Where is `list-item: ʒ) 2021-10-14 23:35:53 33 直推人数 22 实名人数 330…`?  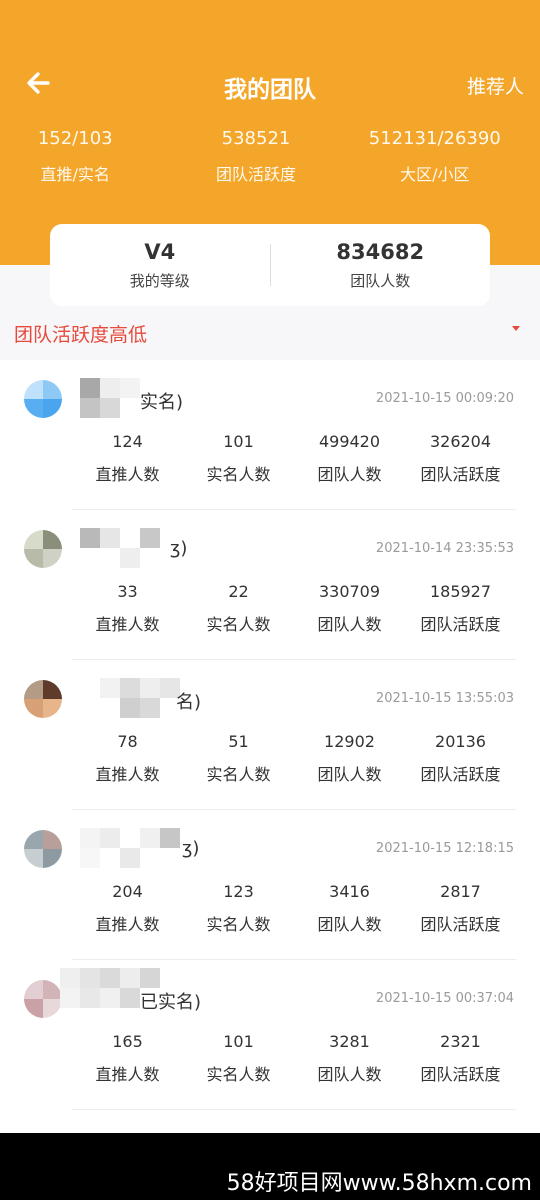 list-item: ʒ) 2021-10-14 23:35:53 33 直推人数 22 实名人数 330… is located at coordinates (270, 585).